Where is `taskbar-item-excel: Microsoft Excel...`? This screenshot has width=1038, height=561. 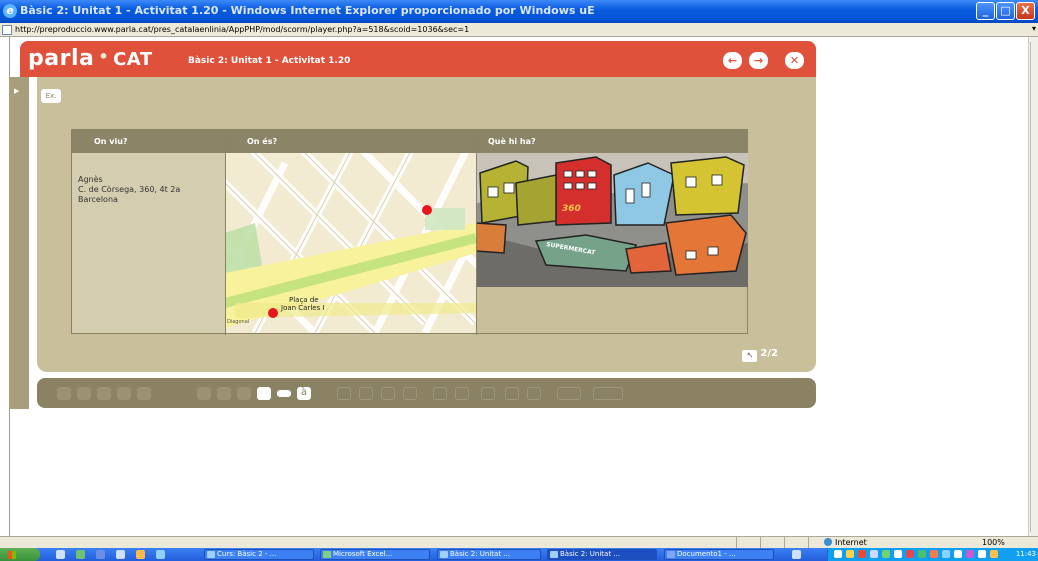
taskbar-item-excel: Microsoft Excel... is located at coordinates (375, 554).